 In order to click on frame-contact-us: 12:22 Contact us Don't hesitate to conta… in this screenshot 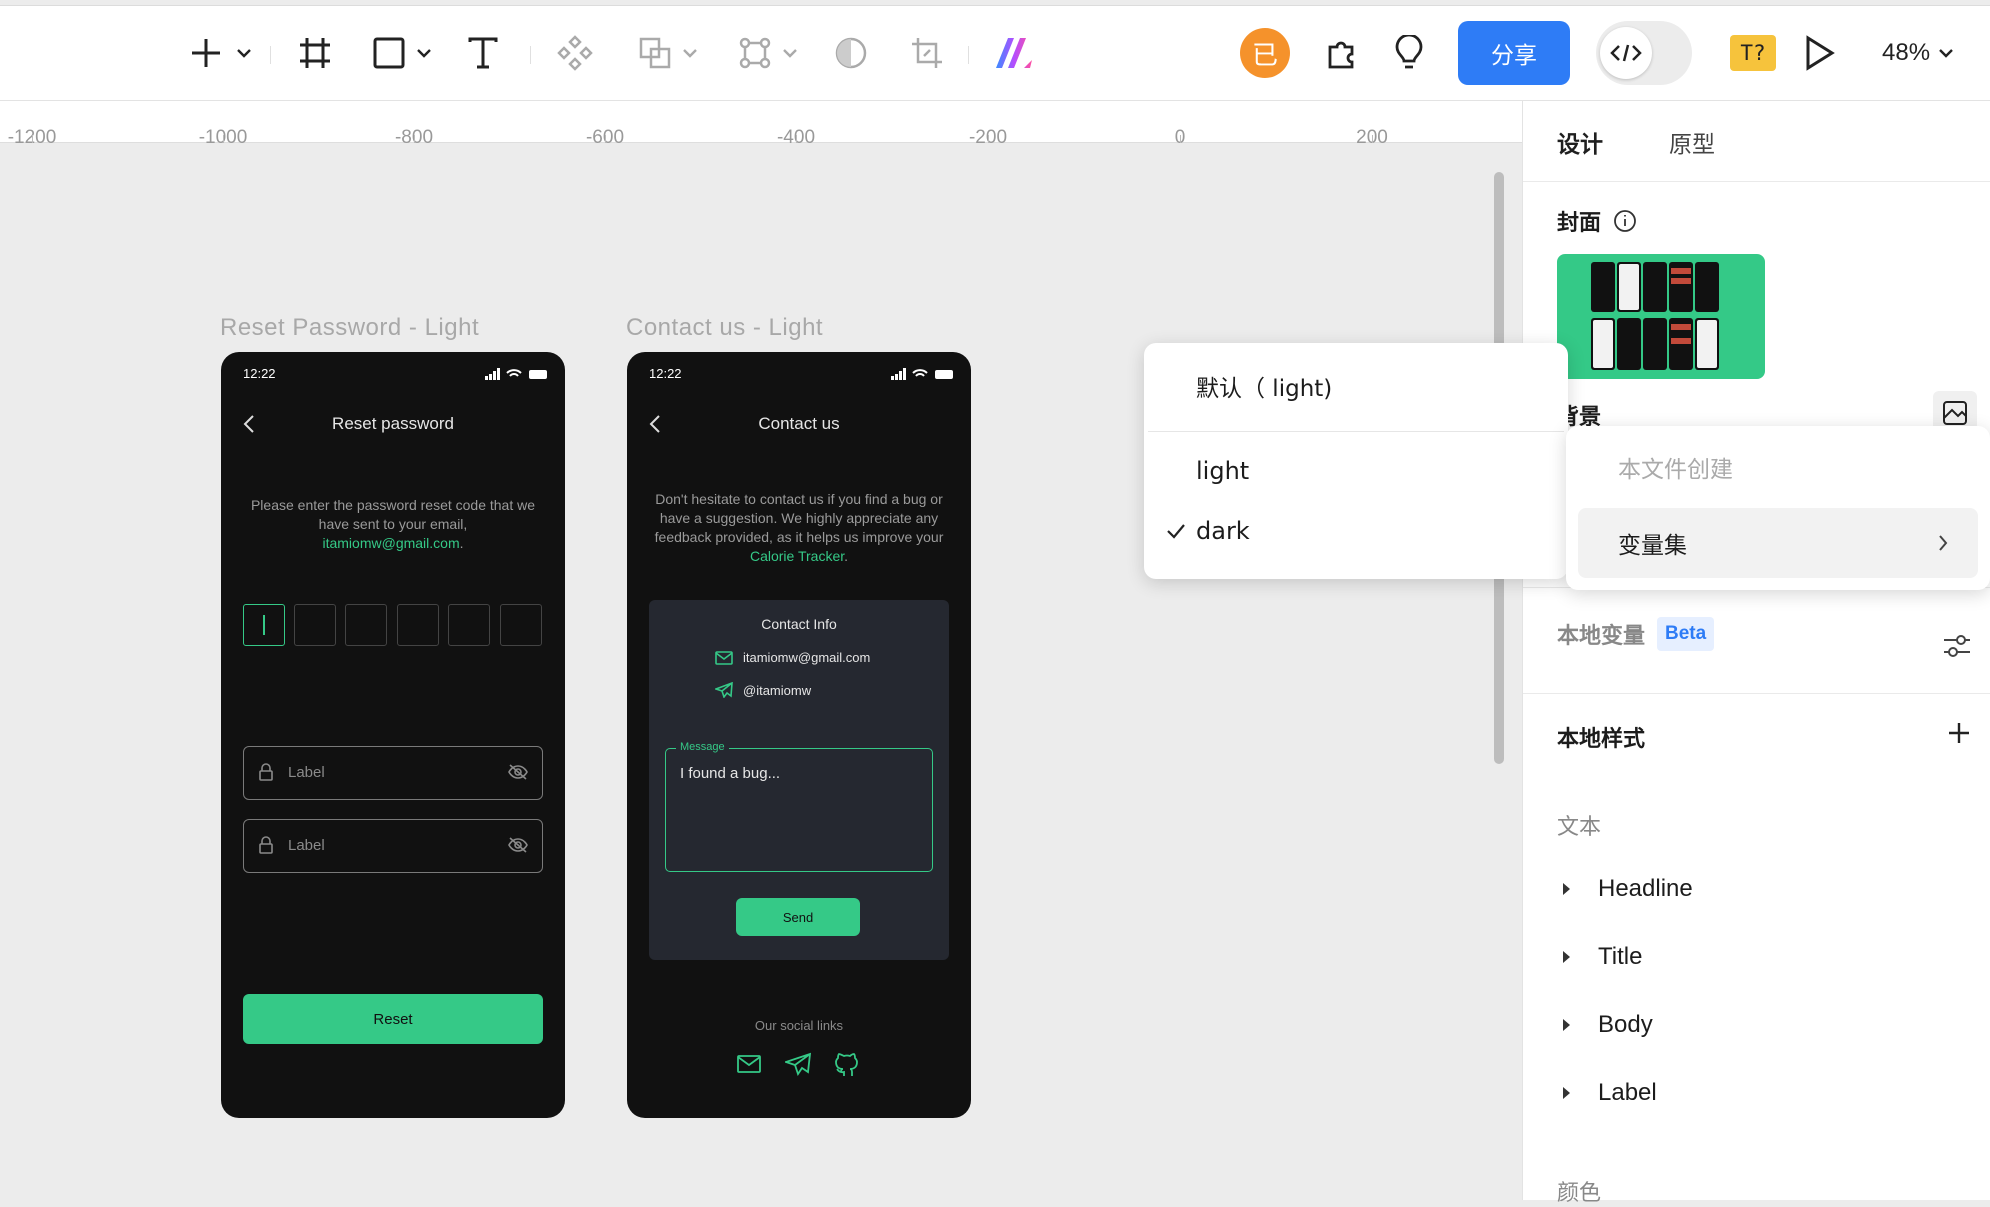, I will do `click(799, 735)`.